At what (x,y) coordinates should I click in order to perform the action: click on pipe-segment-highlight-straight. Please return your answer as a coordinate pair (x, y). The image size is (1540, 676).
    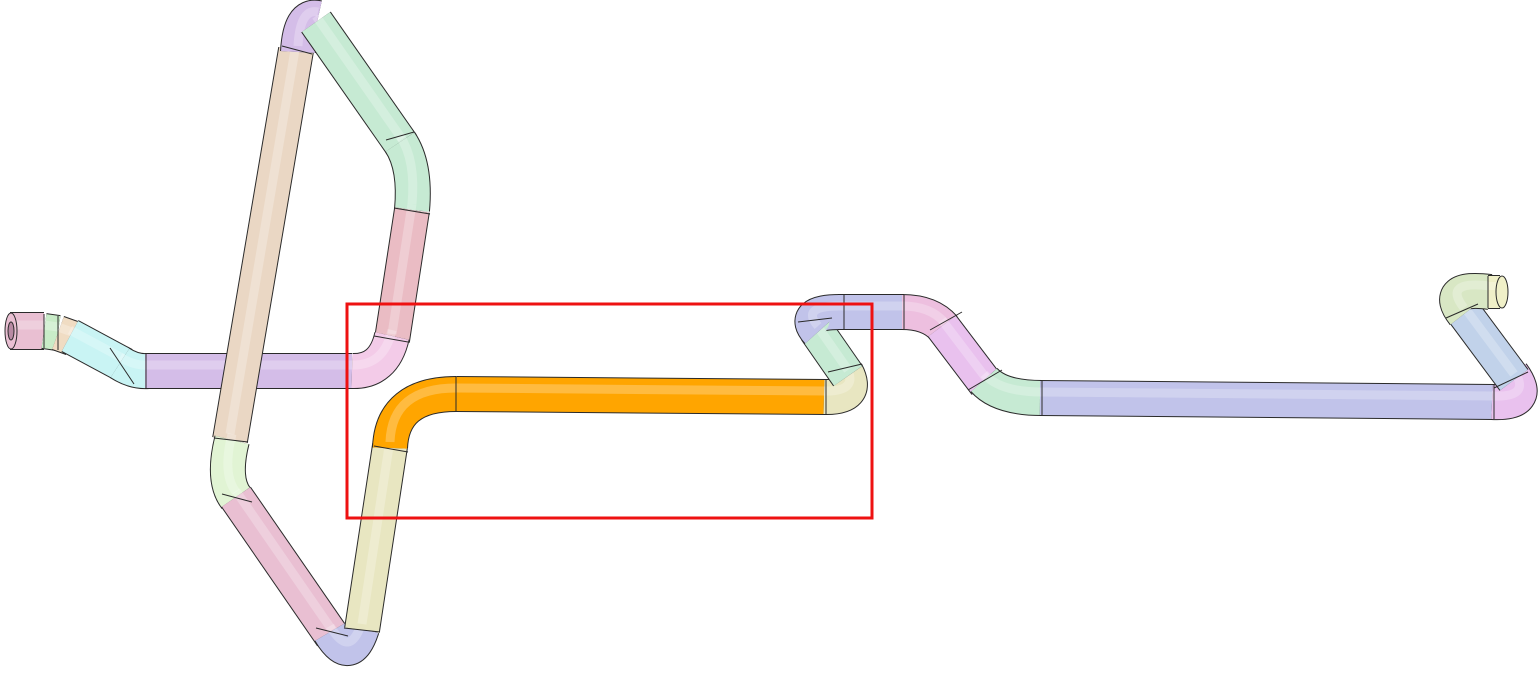
    Looking at the image, I should click on (641, 395).